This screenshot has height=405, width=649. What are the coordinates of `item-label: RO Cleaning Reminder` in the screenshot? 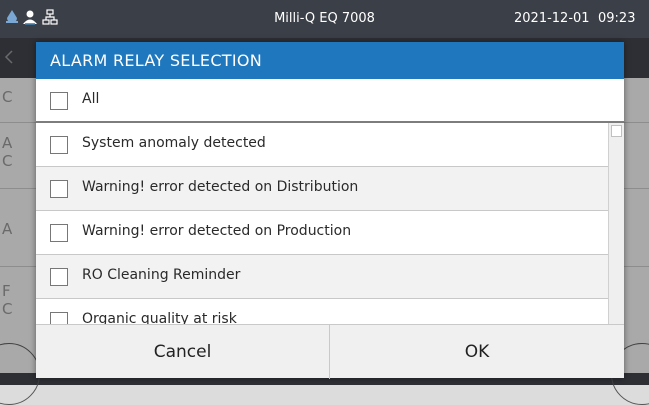 It's located at (161, 275).